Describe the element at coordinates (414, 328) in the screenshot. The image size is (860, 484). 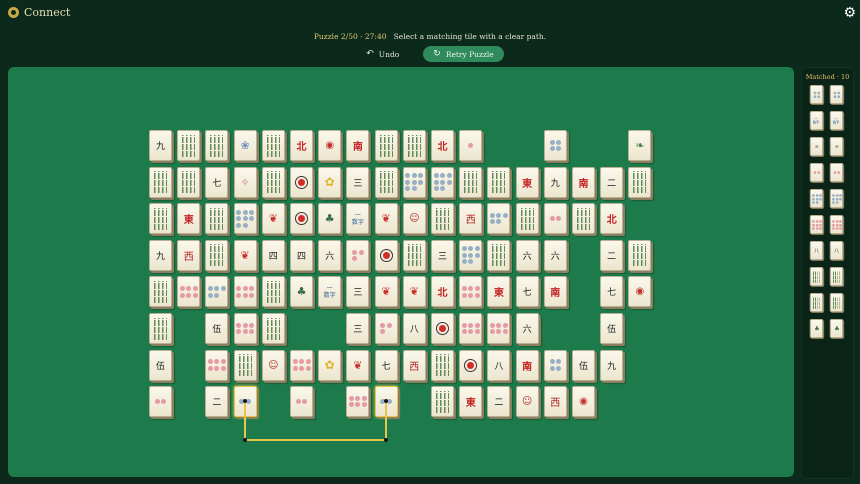
I see `mahjong-tile: 八` at that location.